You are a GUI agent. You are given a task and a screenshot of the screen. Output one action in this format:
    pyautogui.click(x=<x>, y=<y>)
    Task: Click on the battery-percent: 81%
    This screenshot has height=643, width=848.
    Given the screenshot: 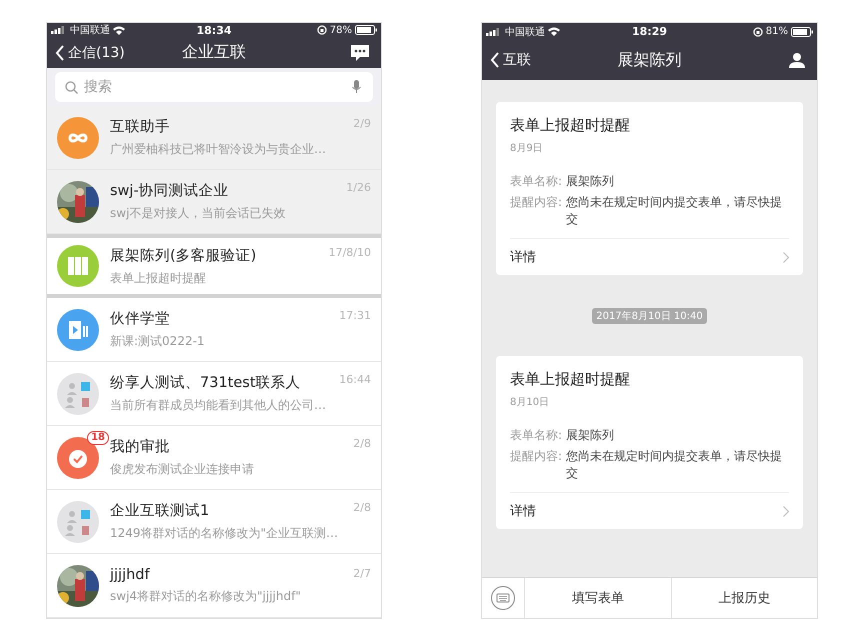 What is the action you would take?
    pyautogui.click(x=777, y=31)
    